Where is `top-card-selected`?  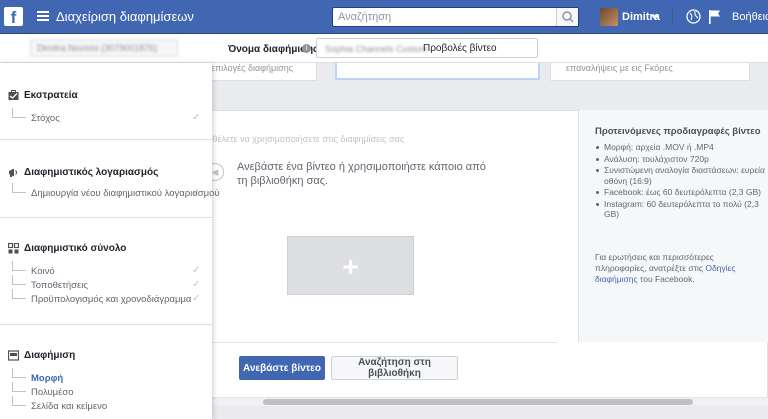
top-card-selected is located at coordinates (437, 71).